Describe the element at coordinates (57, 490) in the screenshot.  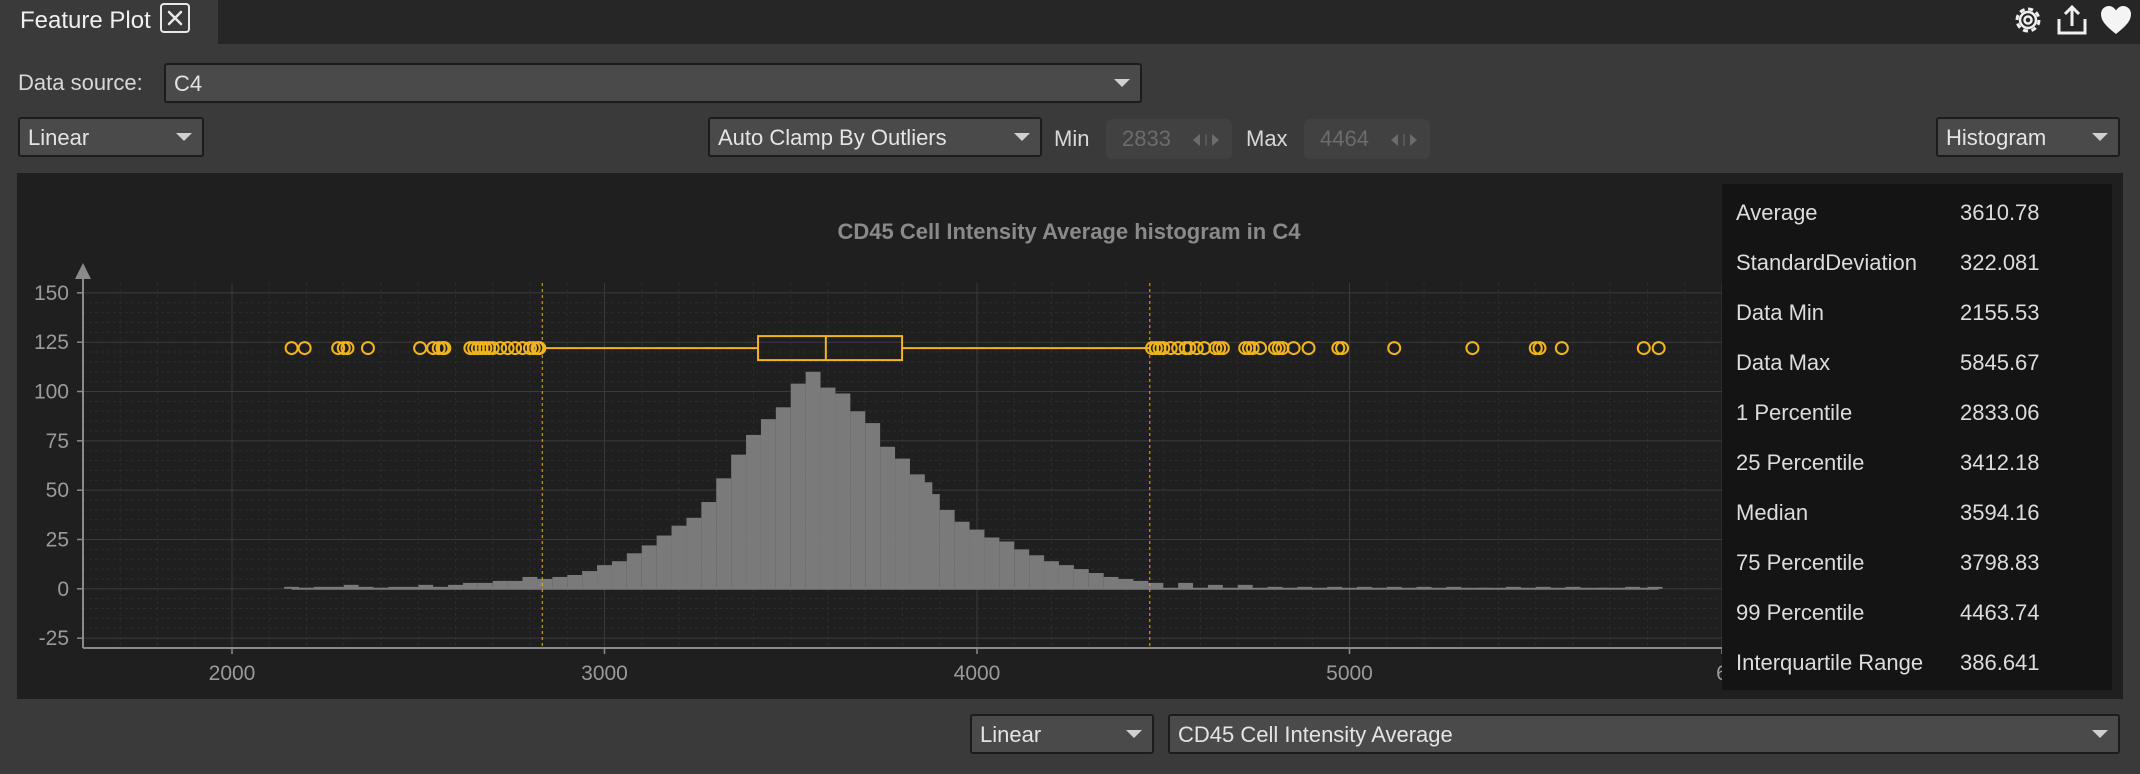
I see `y-tick-label: 50` at that location.